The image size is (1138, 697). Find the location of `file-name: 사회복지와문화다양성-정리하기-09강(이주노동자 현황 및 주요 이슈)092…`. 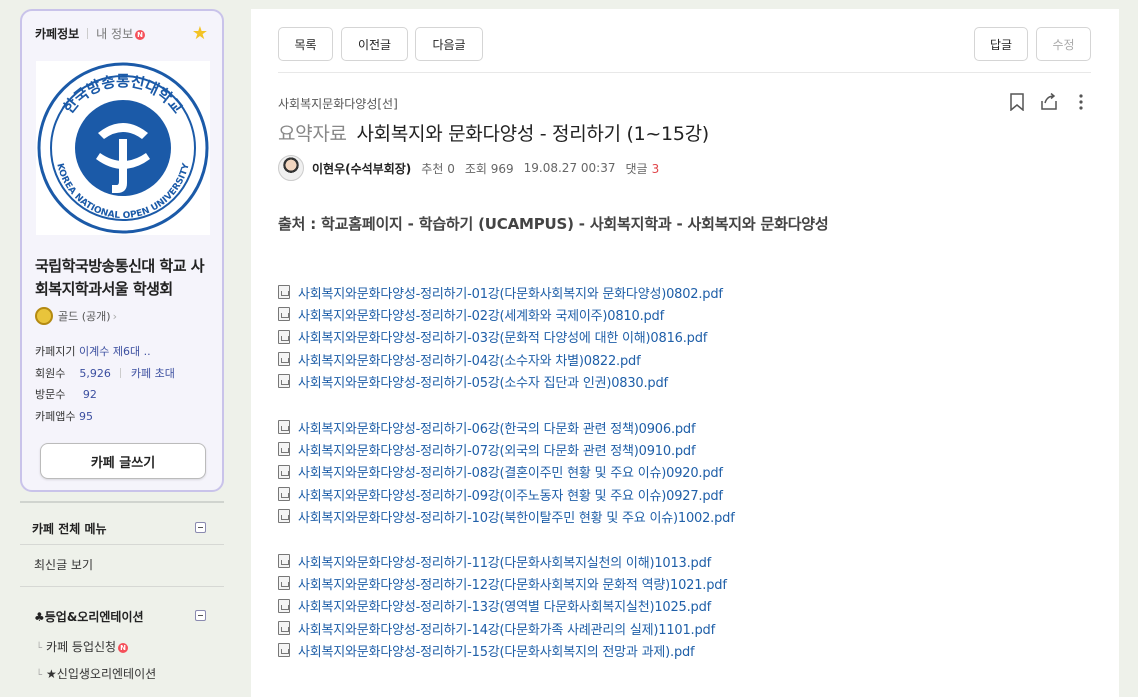

file-name: 사회복지와문화다양성-정리하기-09강(이주노동자 현황 및 주요 이슈)092… is located at coordinates (510, 496).